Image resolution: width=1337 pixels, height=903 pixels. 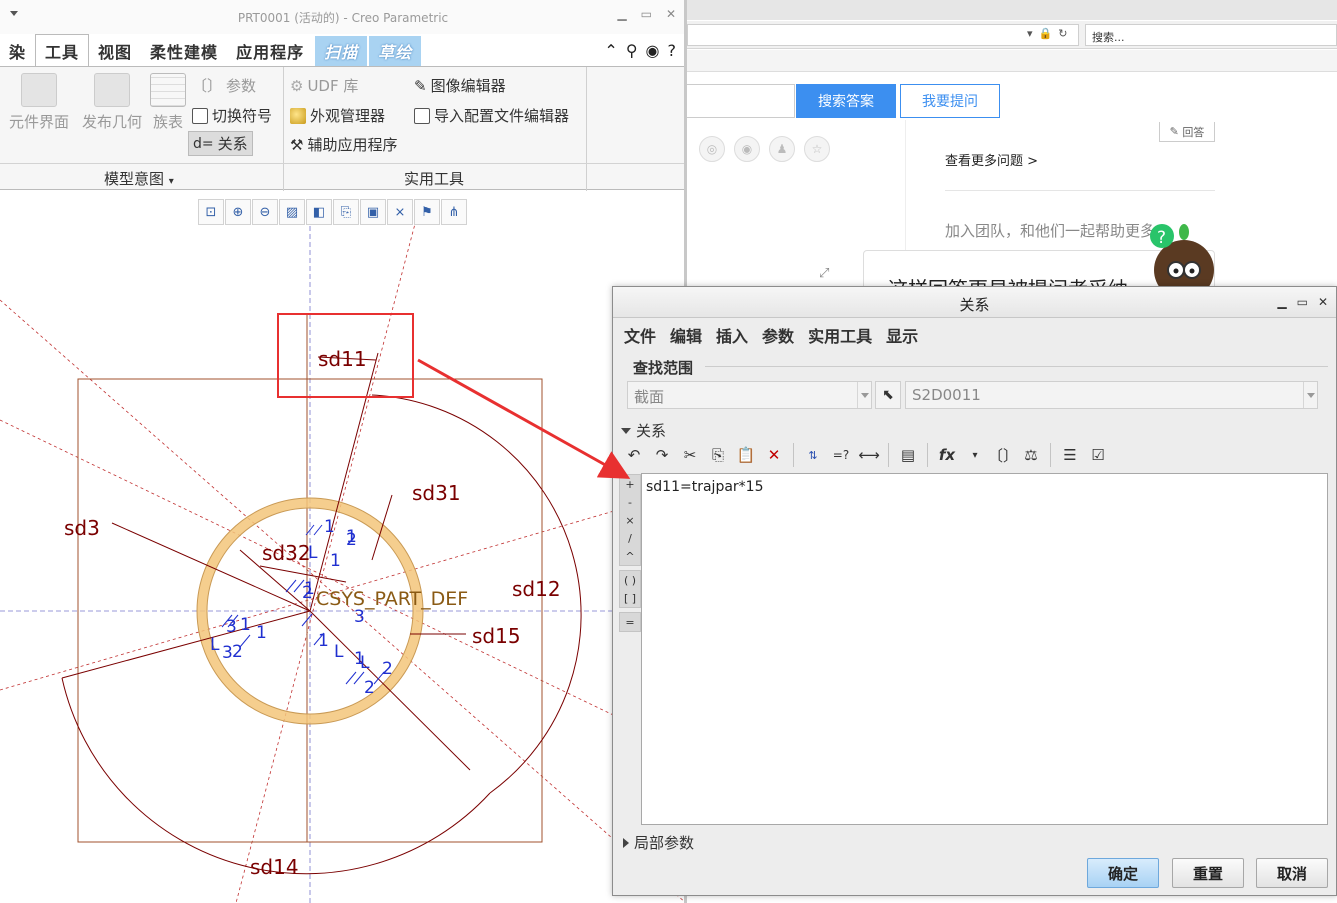 I want to click on answer-button: ✎ 回答, so click(x=1187, y=132).